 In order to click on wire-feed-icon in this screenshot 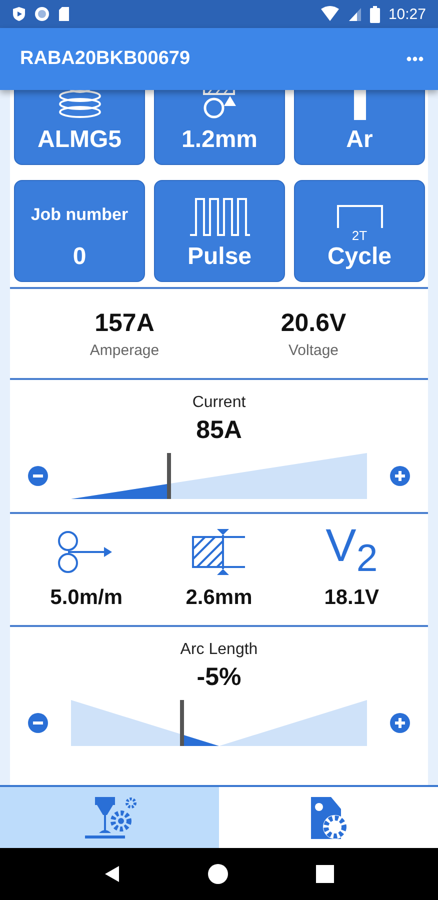, I will do `click(86, 552)`.